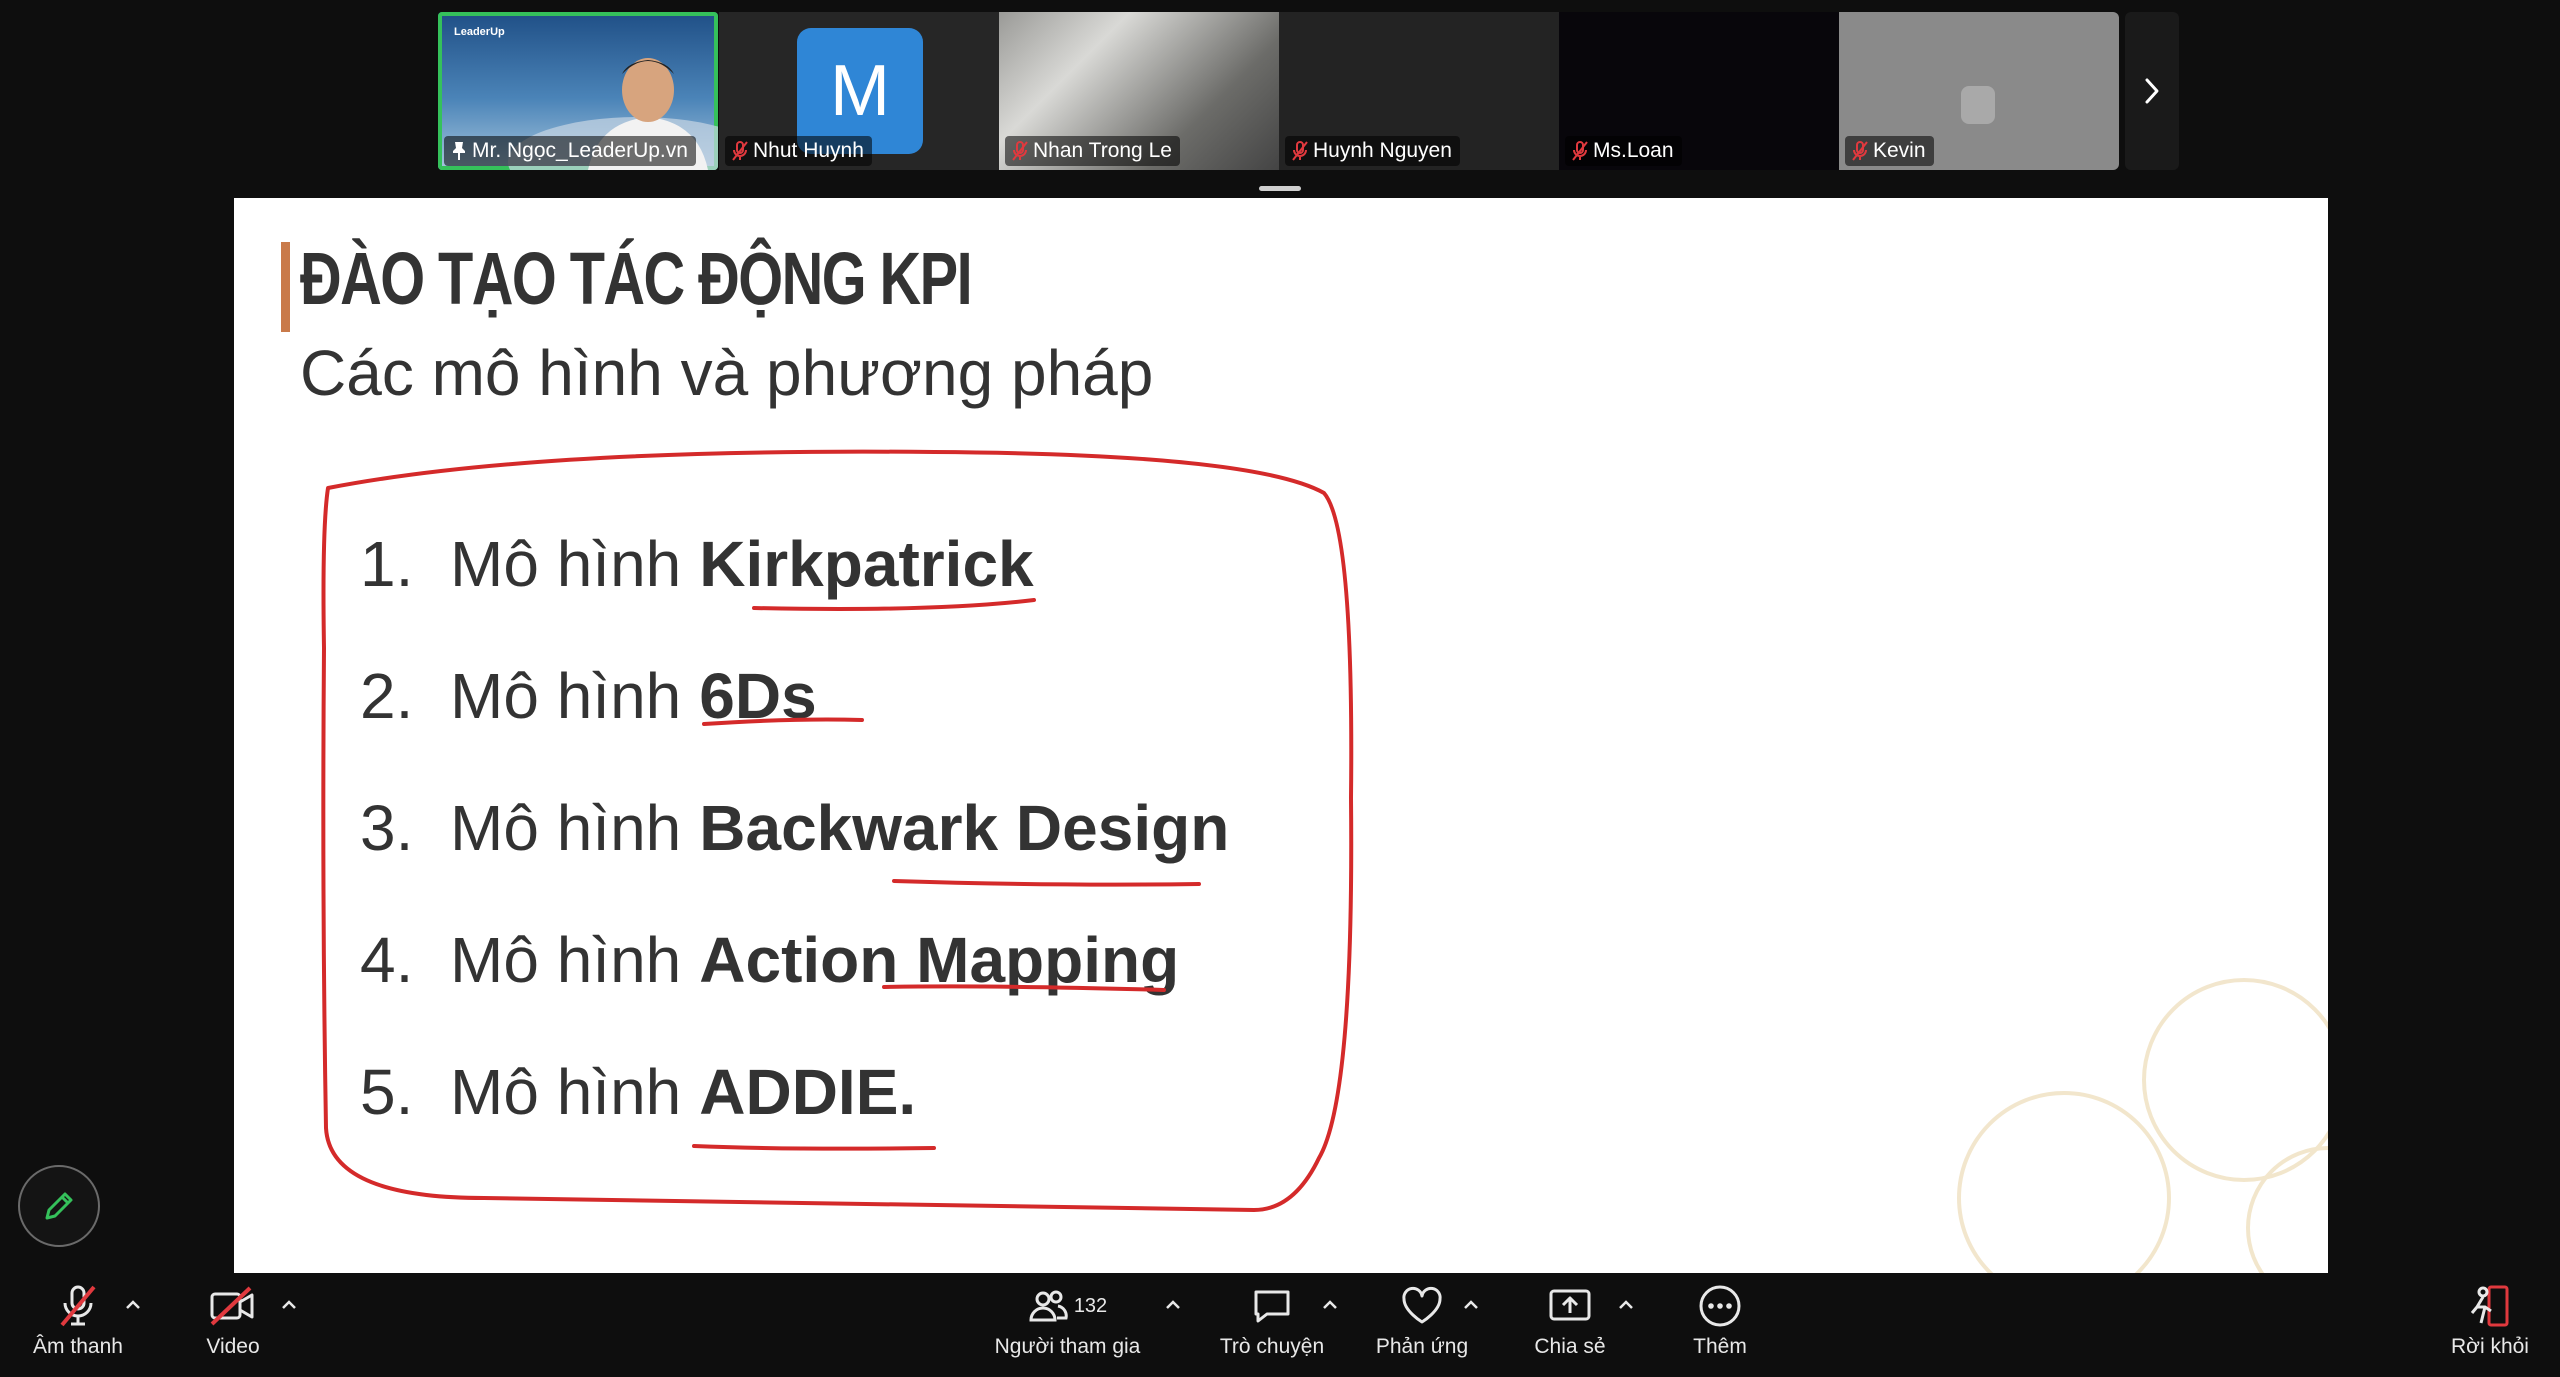 Image resolution: width=2560 pixels, height=1377 pixels. What do you see at coordinates (1570, 1305) in the screenshot?
I see `share-screen-icon` at bounding box center [1570, 1305].